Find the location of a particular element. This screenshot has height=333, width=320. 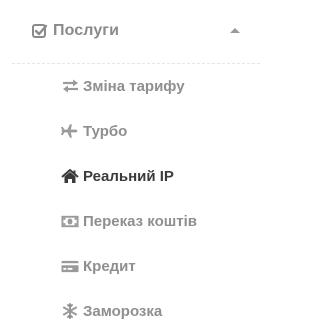

home-icon is located at coordinates (70, 176).